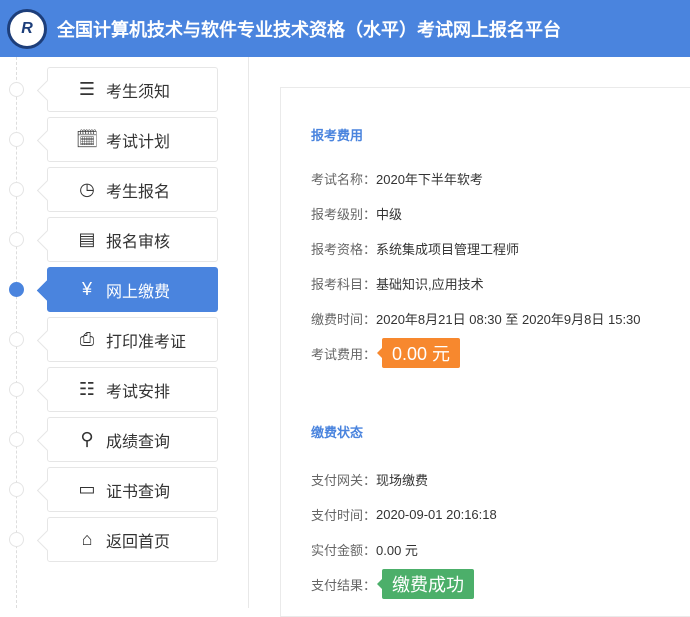 This screenshot has height=617, width=690. Describe the element at coordinates (309, 29) in the screenshot. I see `page-title: 全国计算机技术与软件专业技术资格（水平）考试网上报名平台` at that location.